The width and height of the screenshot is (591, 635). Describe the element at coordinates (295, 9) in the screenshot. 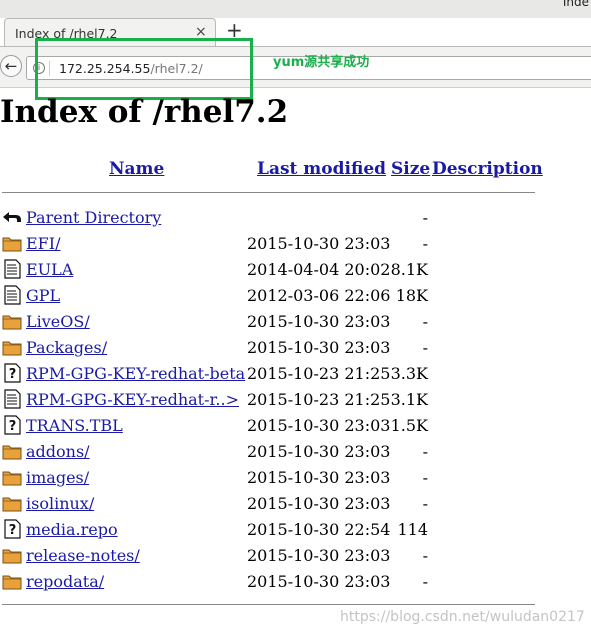

I see `window-top-strip: Inde` at that location.